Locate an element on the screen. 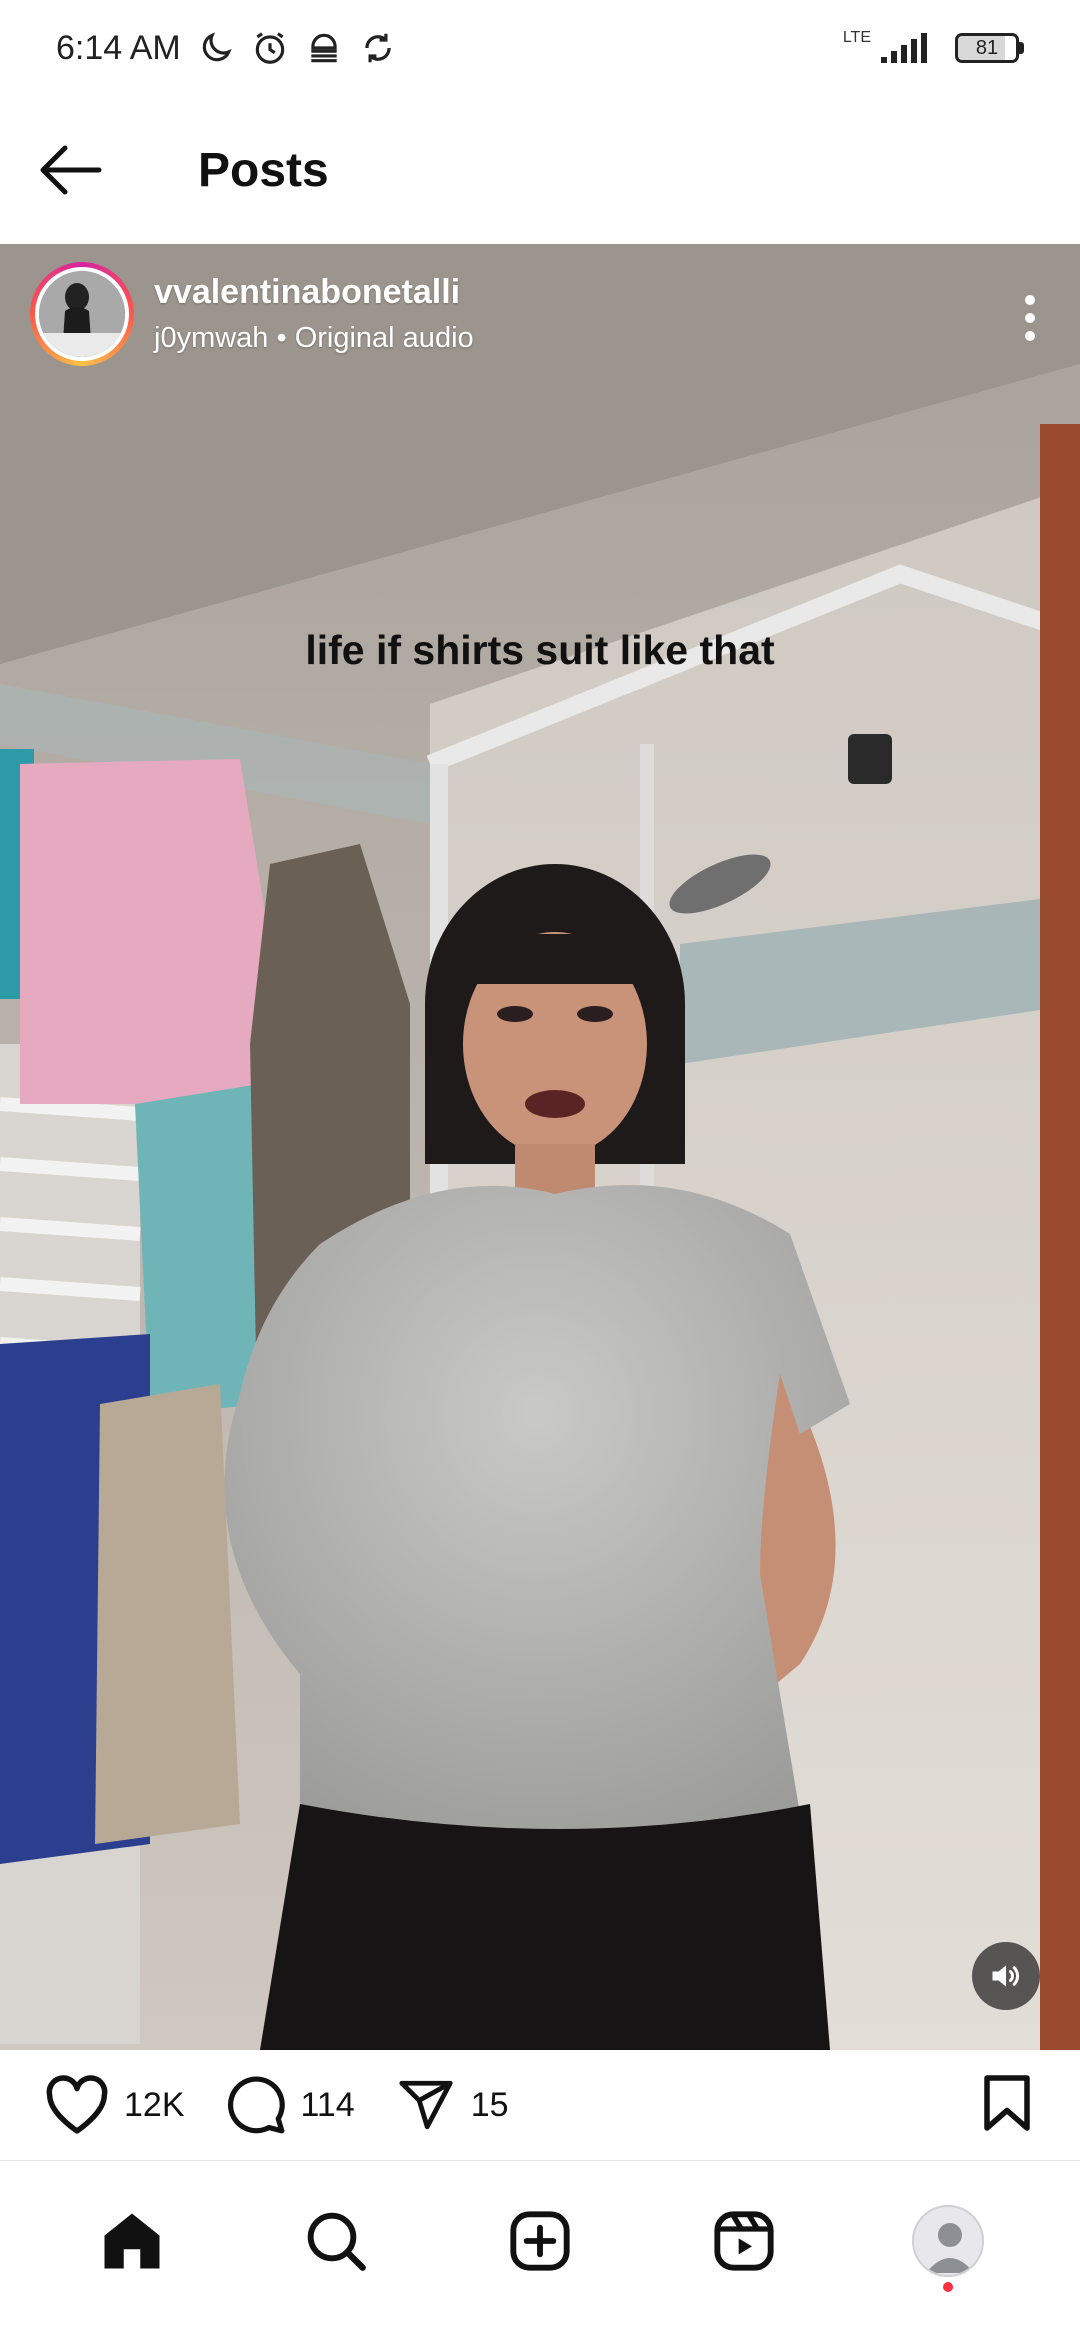 The height and width of the screenshot is (2340, 1080). battery-icon: 81 is located at coordinates (989, 48).